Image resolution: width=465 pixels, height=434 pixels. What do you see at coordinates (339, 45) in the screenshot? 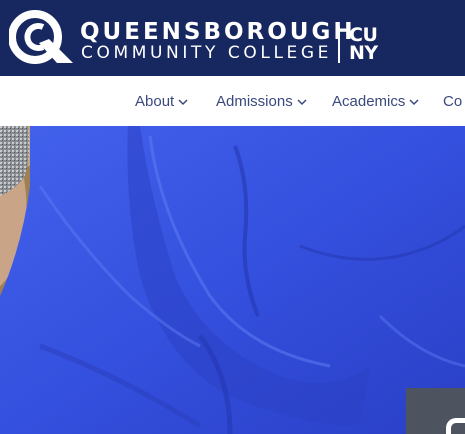
I see `logo-divider` at bounding box center [339, 45].